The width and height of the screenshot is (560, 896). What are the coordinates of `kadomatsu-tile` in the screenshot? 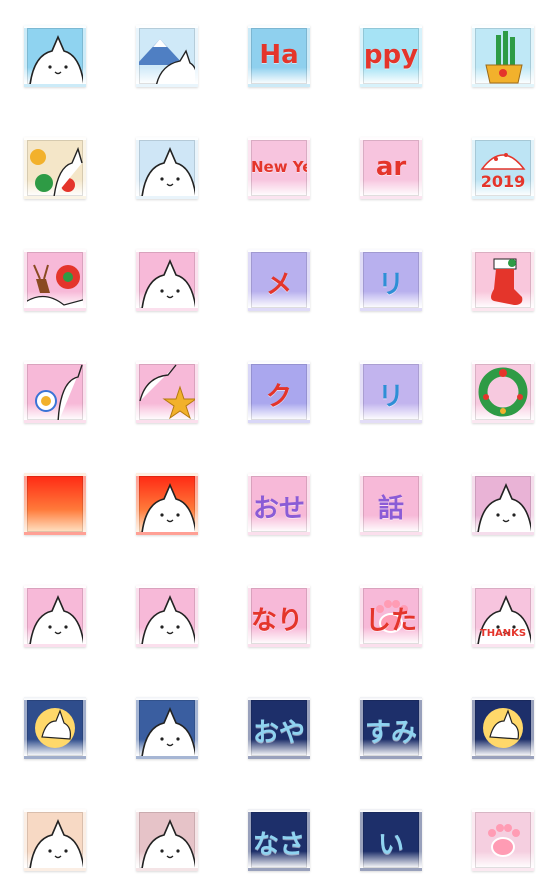 It's located at (503, 56).